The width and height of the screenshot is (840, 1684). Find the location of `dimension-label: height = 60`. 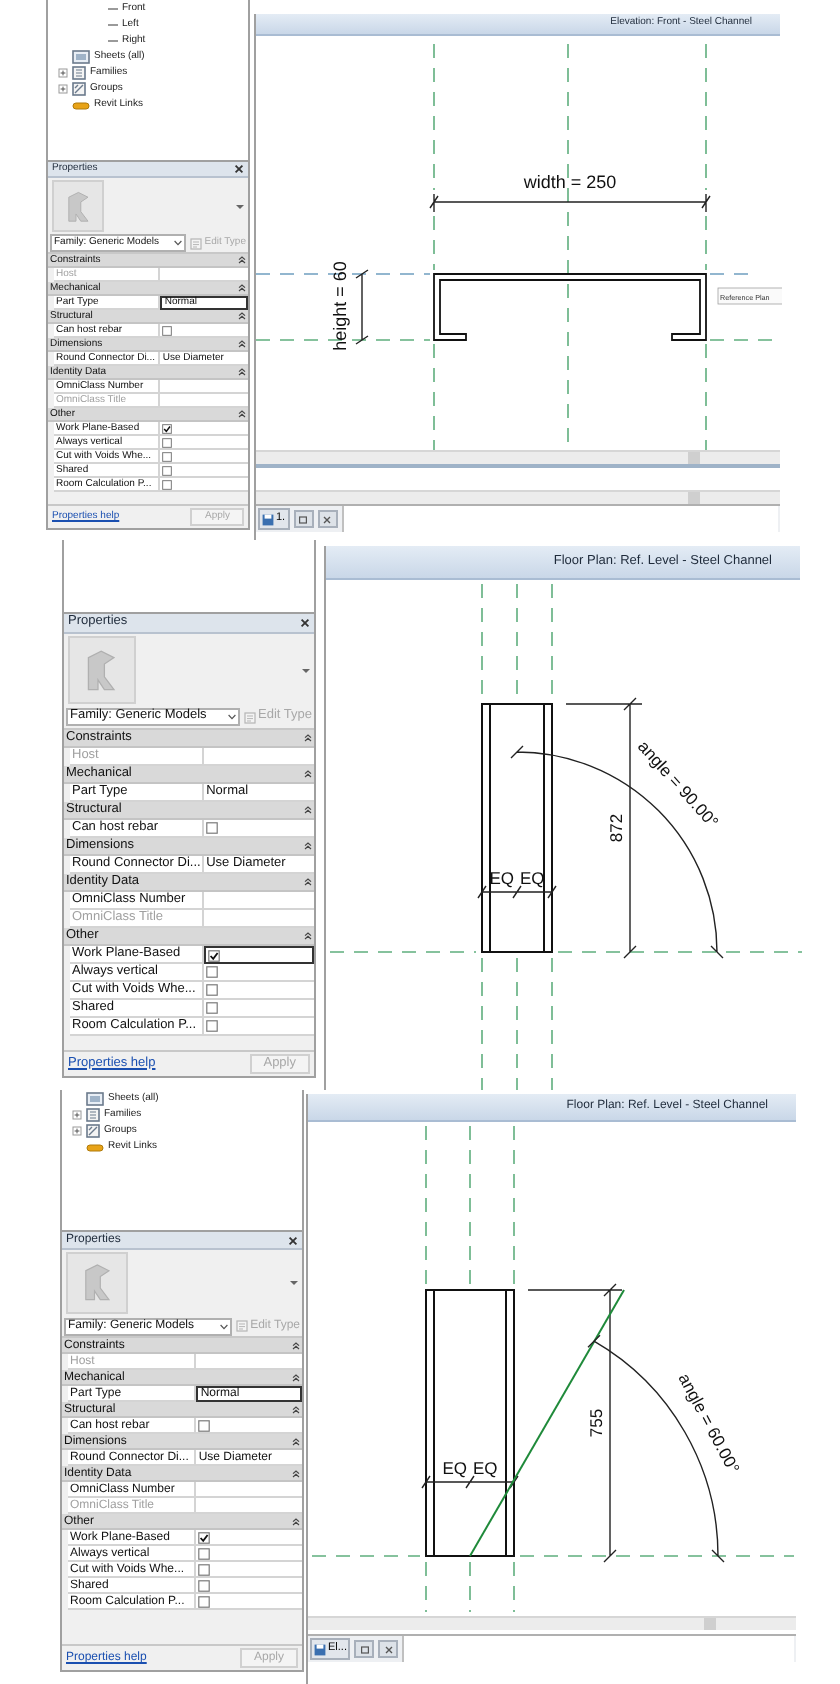

dimension-label: height = 60 is located at coordinates (340, 306).